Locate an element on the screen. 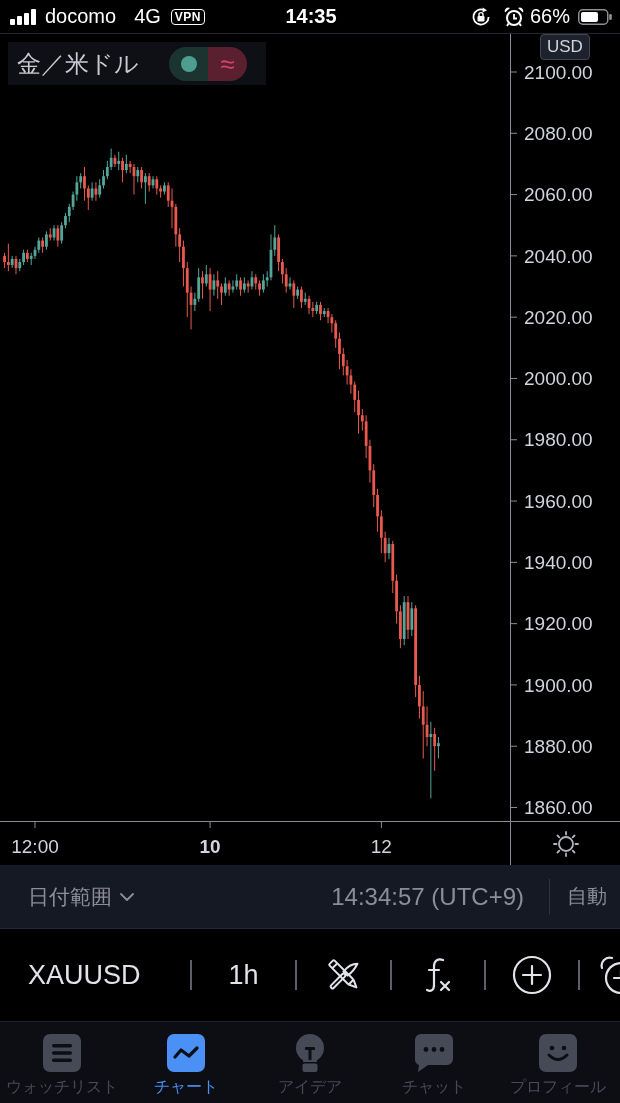 The width and height of the screenshot is (620, 1103). symbol-button: XAUUSD is located at coordinates (84, 975).